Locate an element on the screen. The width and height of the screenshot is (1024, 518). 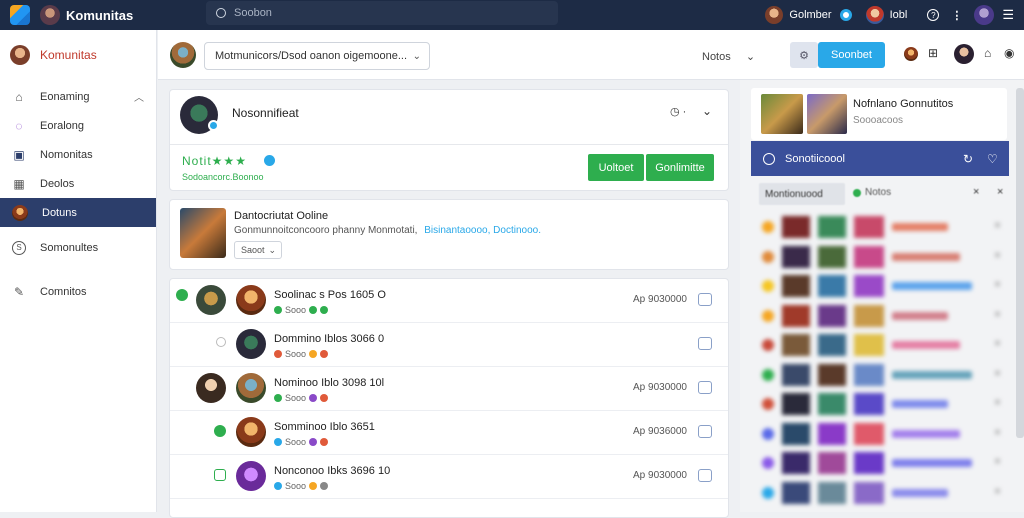
user-avatar is located at coordinates (774, 15).